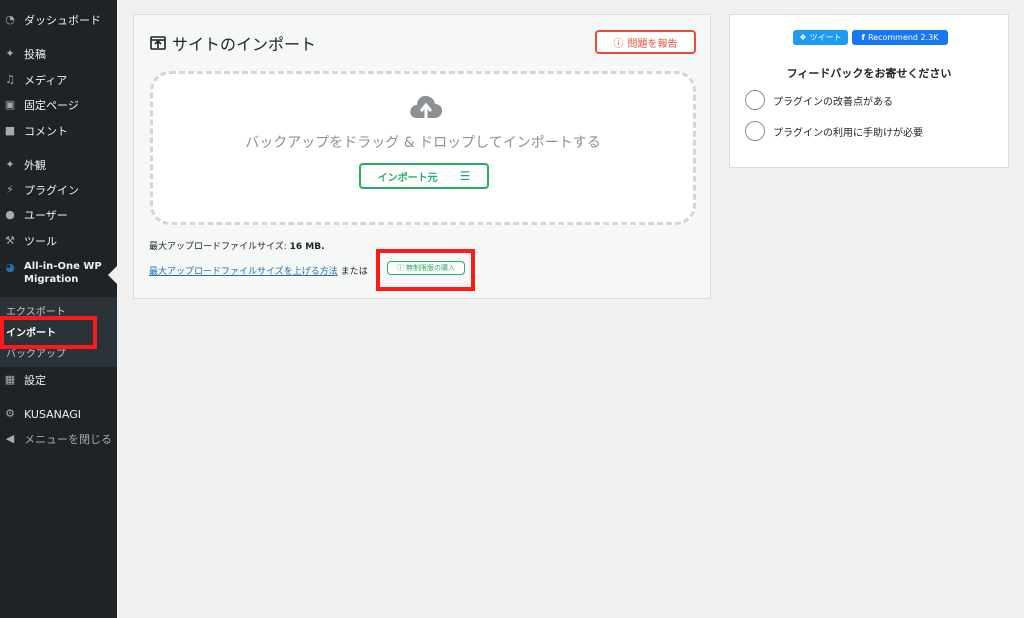 The height and width of the screenshot is (618, 1024). I want to click on sidebar-item-label: 設定, so click(35, 380).